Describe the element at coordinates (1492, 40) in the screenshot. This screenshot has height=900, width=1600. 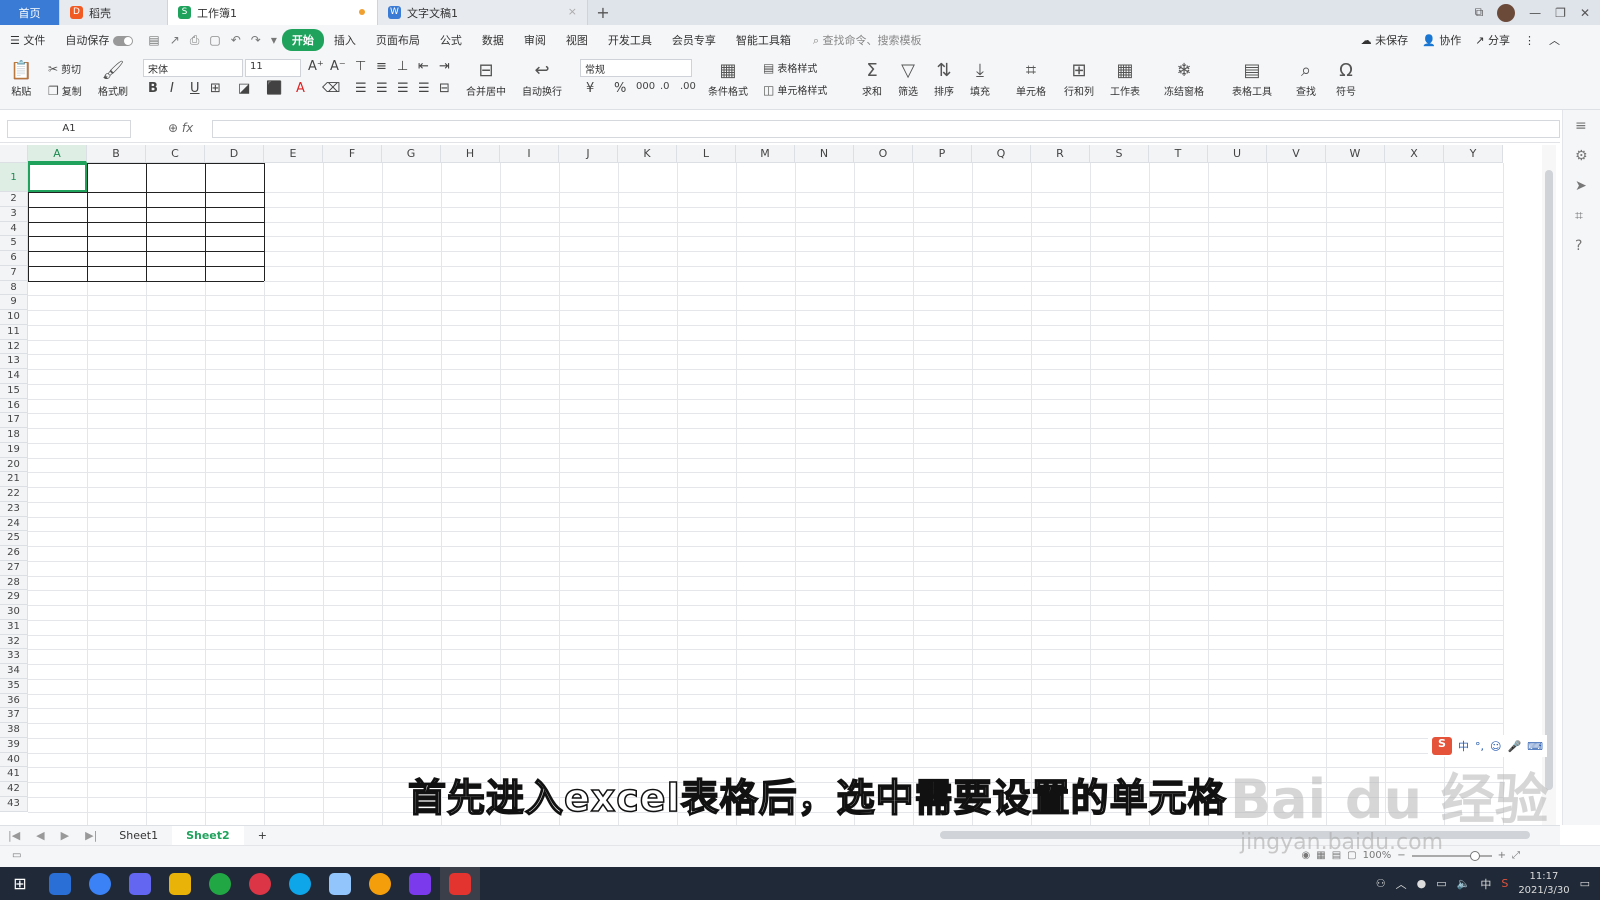
I see `share-button: ↗ 分享` at that location.